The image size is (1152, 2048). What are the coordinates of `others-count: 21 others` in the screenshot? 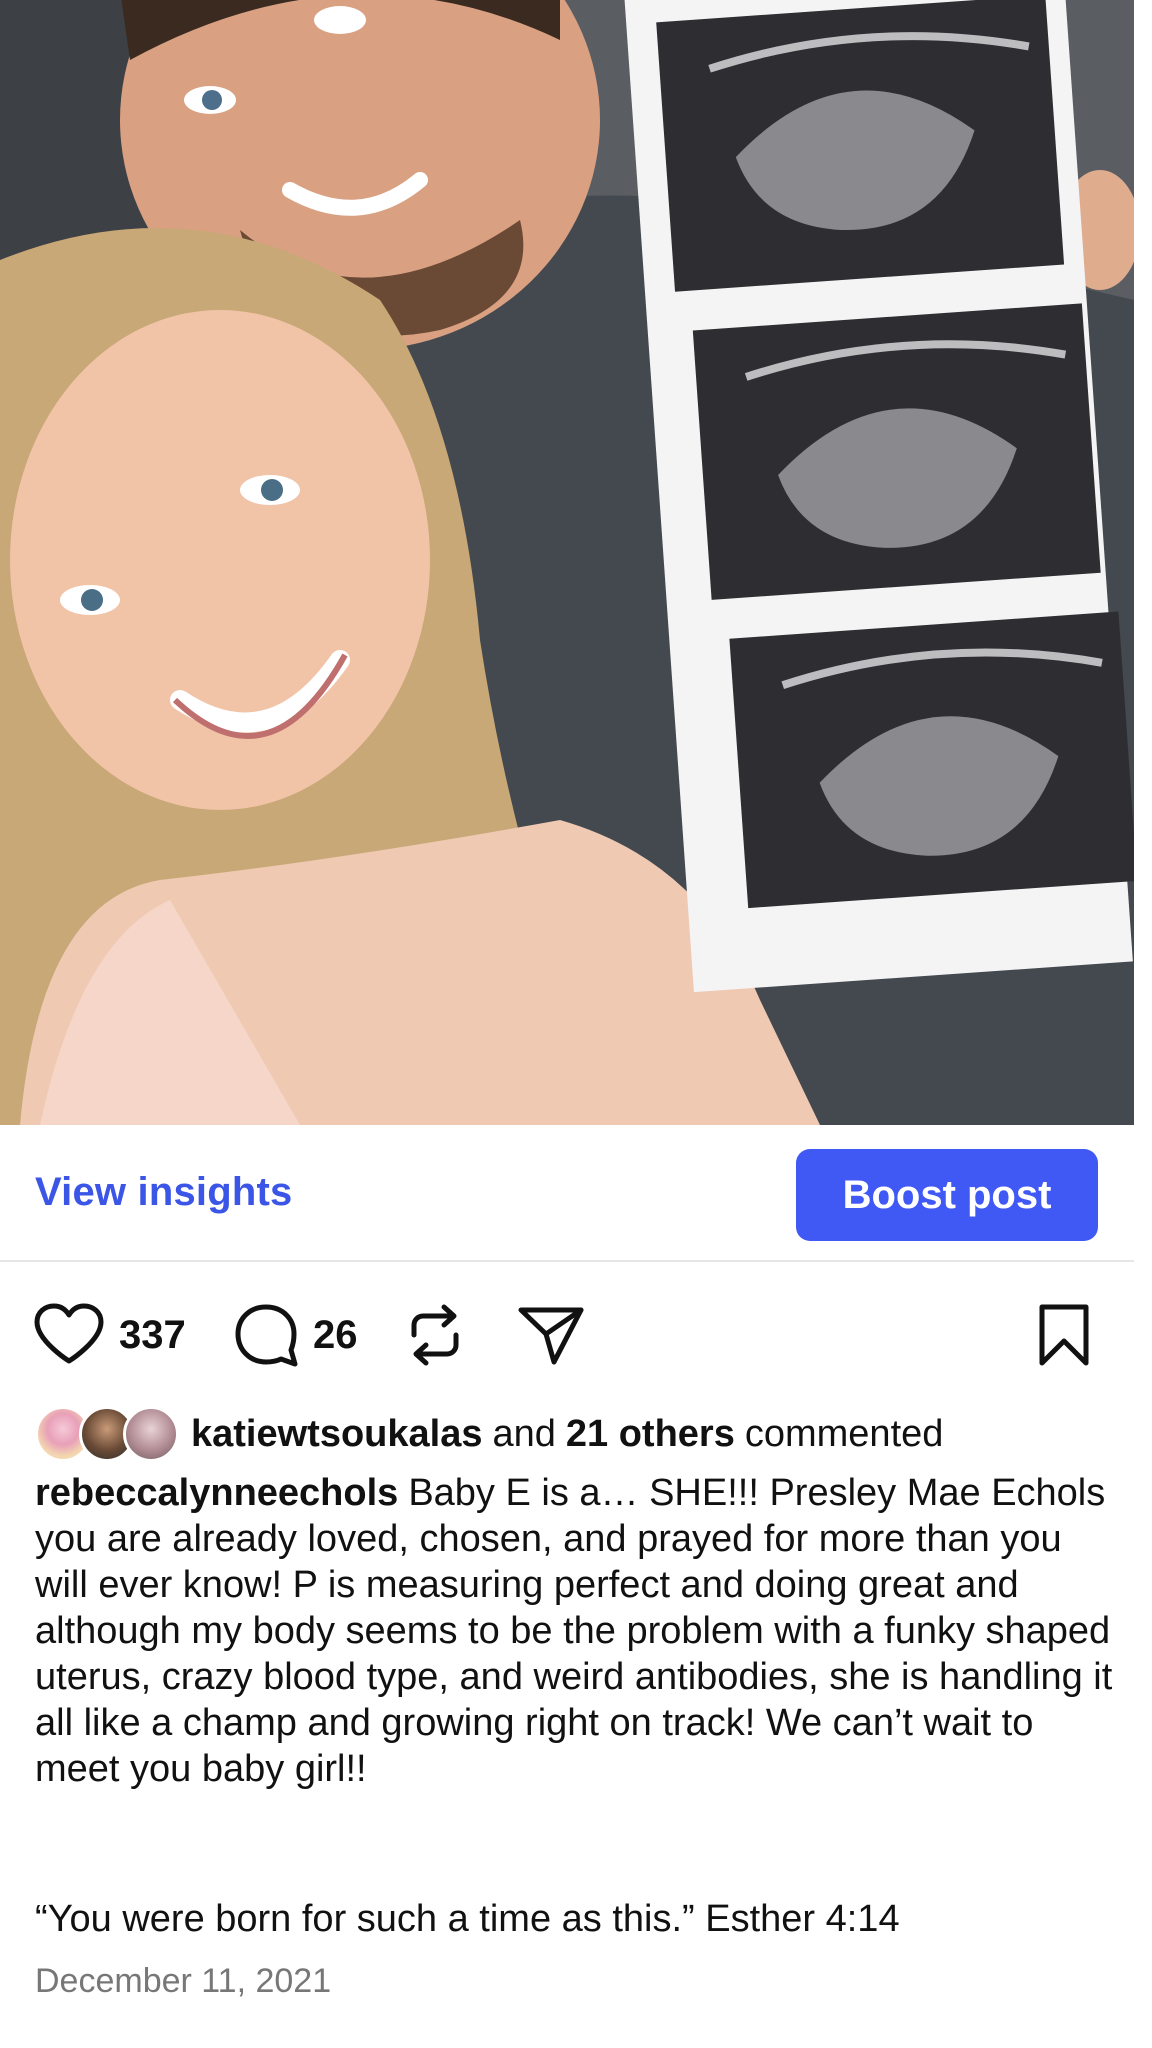 It's located at (650, 1434).